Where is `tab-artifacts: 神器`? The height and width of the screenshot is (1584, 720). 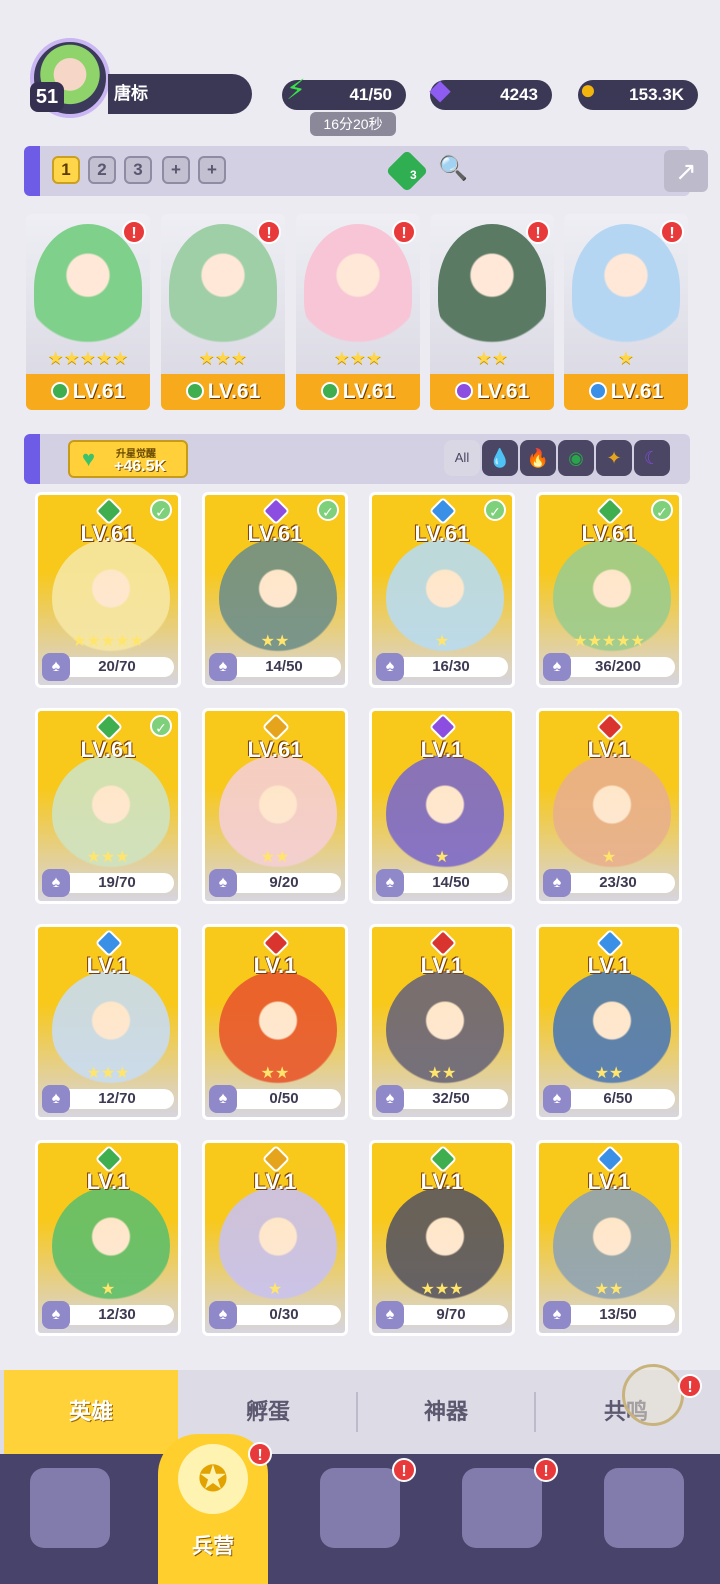
tab-artifacts: 神器 is located at coordinates (446, 1412).